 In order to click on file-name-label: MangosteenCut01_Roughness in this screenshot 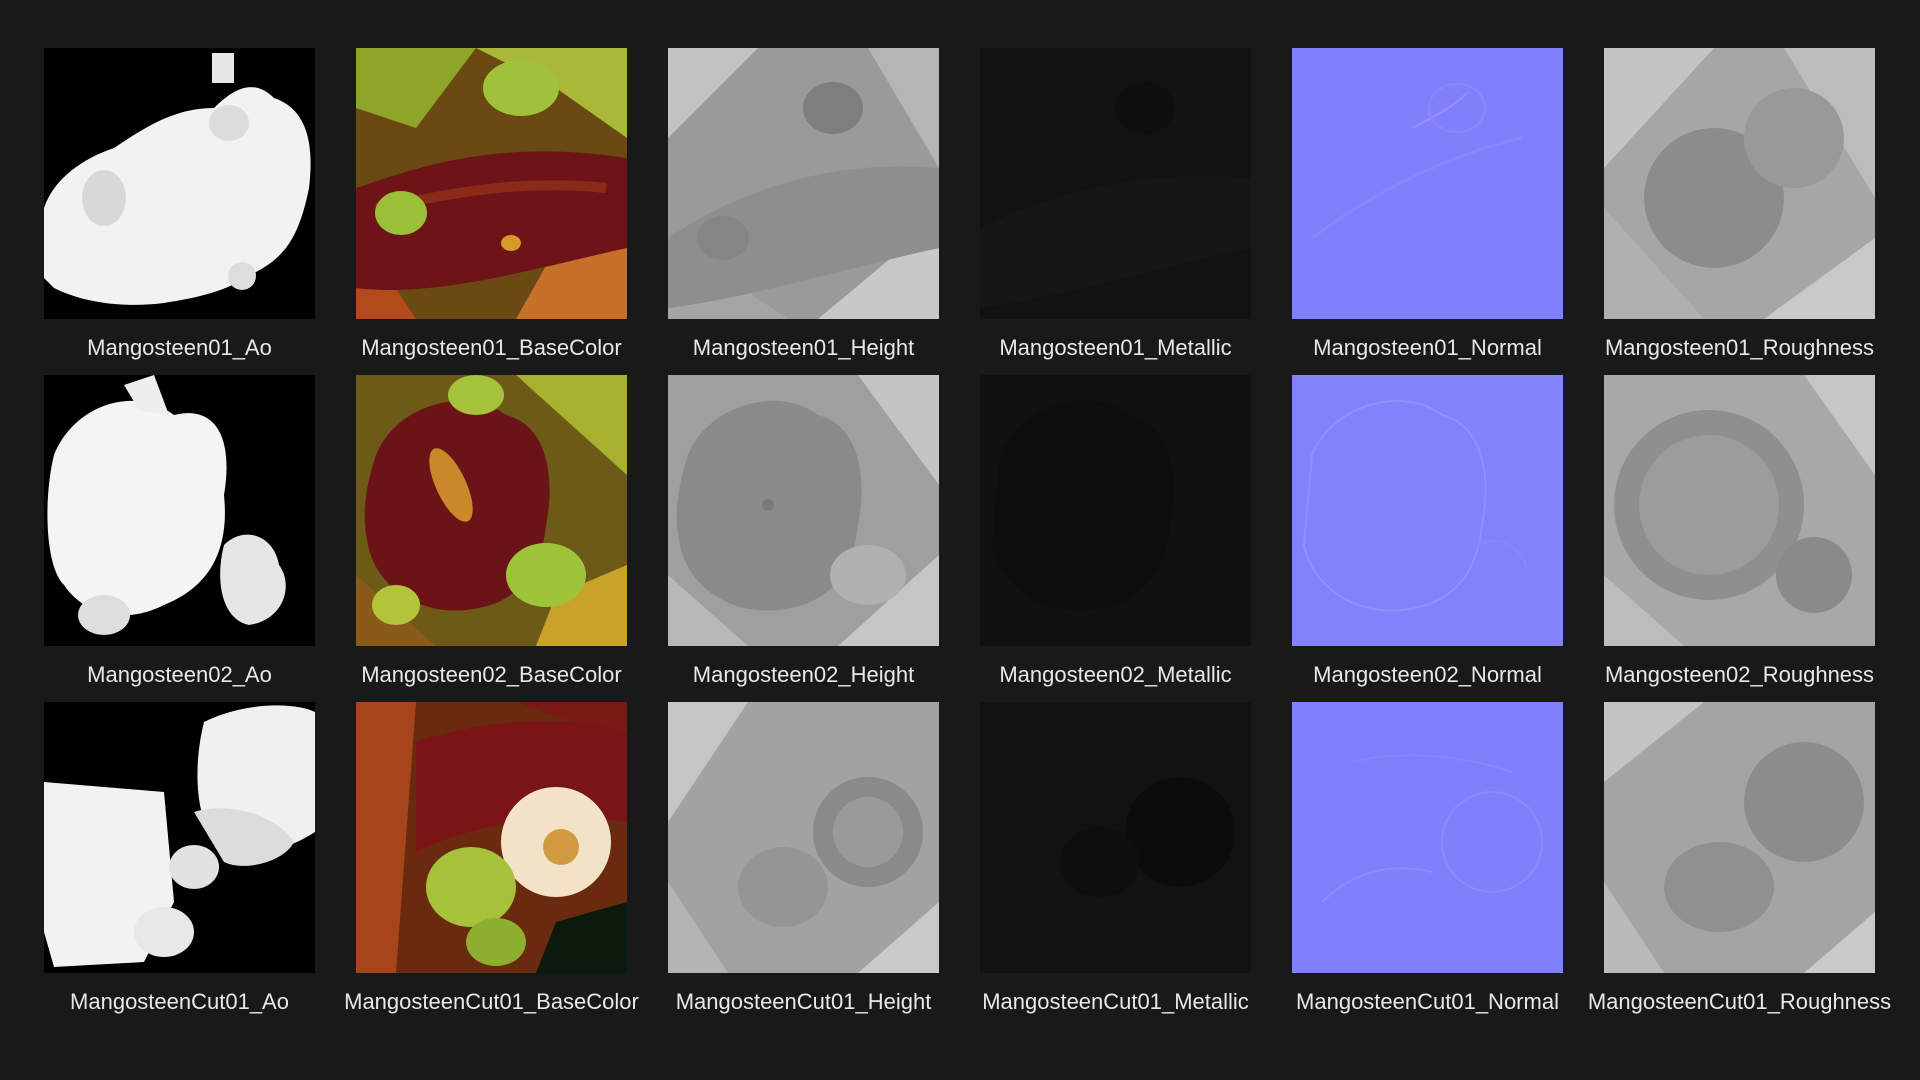, I will do `click(1739, 1001)`.